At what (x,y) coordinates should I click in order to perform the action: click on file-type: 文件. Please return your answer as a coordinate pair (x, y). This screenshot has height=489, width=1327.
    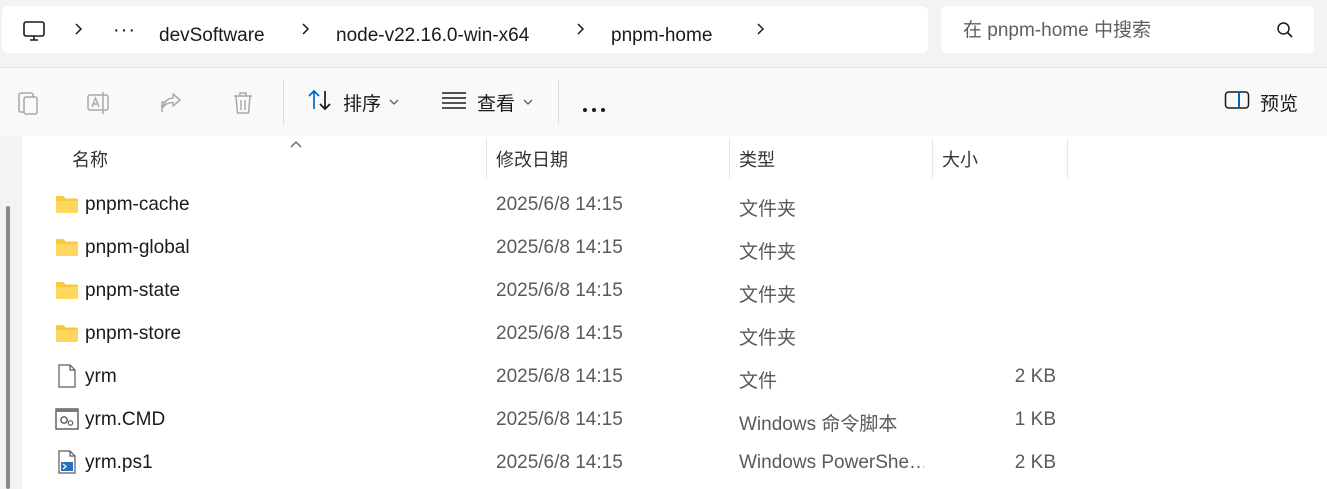
    Looking at the image, I should click on (758, 381).